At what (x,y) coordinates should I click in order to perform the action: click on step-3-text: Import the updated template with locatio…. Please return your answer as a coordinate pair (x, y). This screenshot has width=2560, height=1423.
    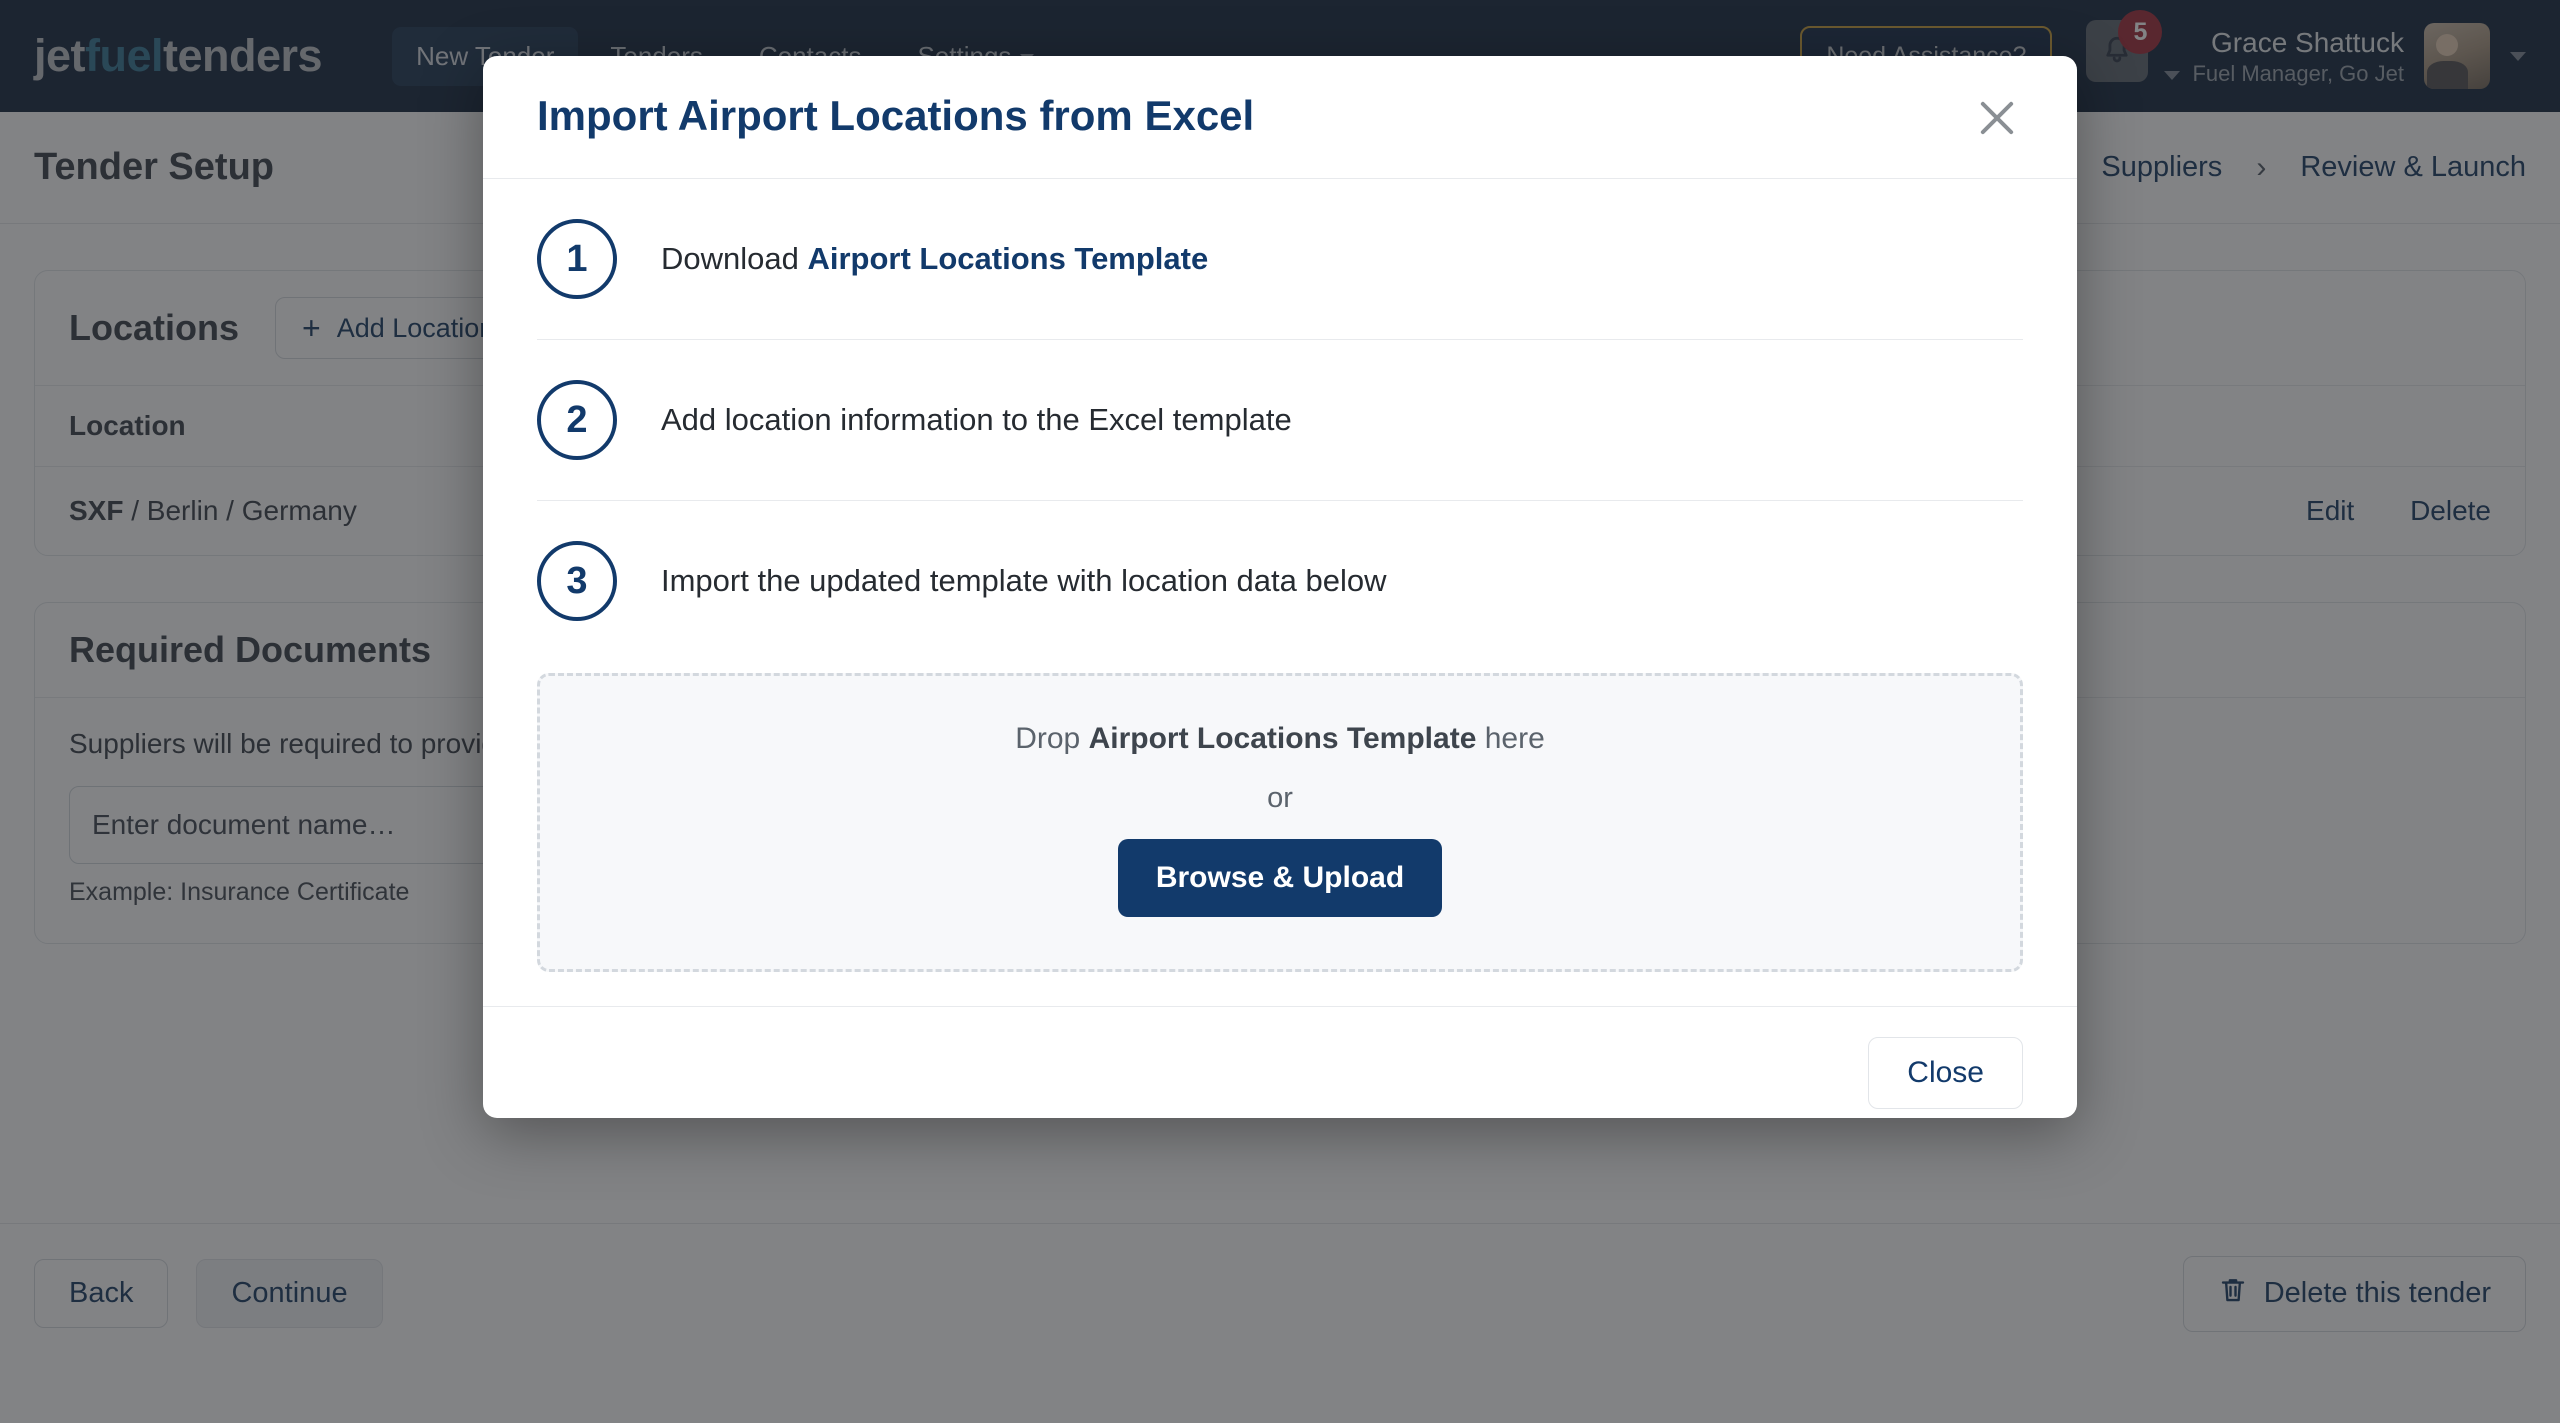
    Looking at the image, I should click on (1024, 580).